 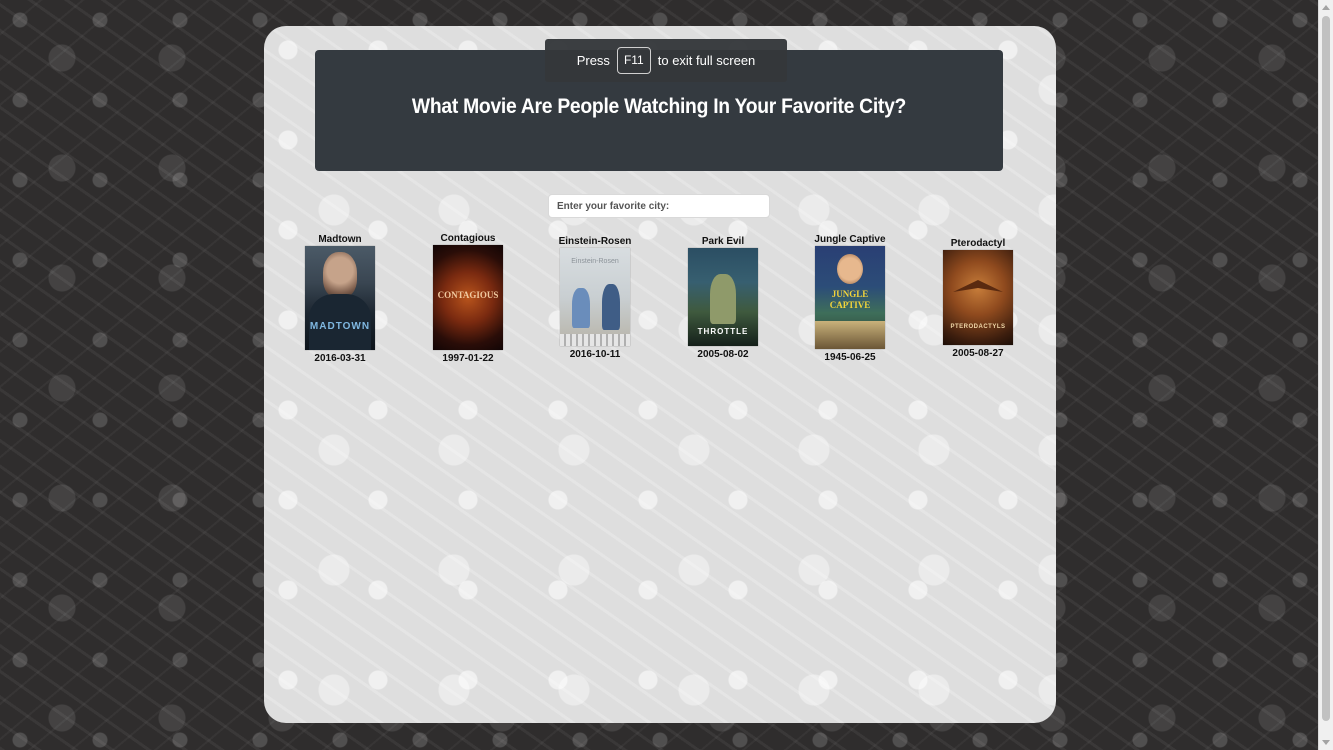 What do you see at coordinates (468, 238) in the screenshot?
I see `movie-title: Contagious` at bounding box center [468, 238].